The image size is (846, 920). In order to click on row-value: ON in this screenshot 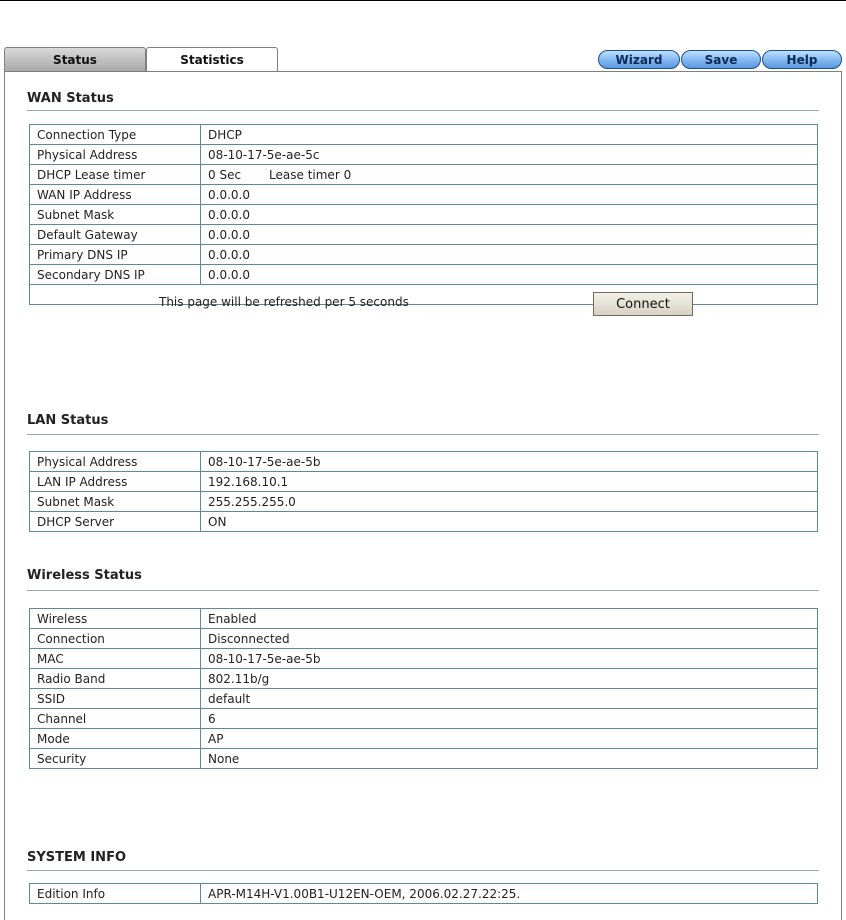, I will do `click(509, 521)`.